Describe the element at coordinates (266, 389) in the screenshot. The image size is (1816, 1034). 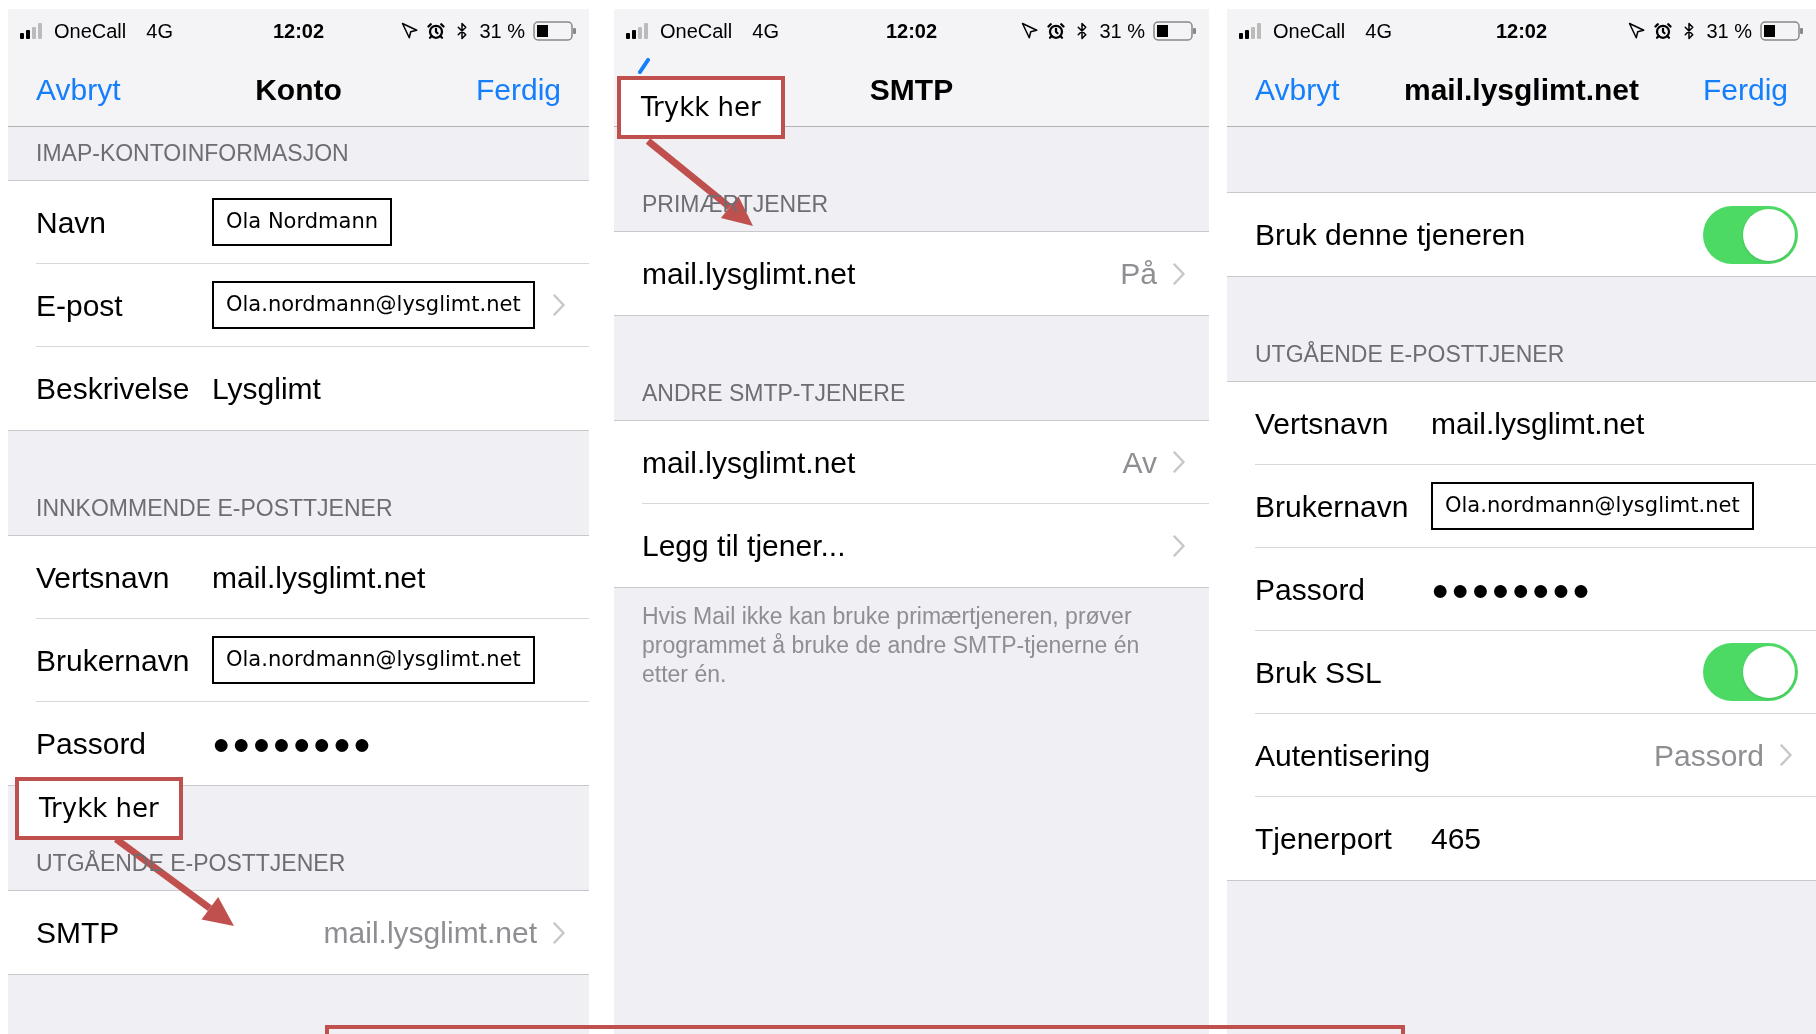
I see `field-value: Lysglimt` at that location.